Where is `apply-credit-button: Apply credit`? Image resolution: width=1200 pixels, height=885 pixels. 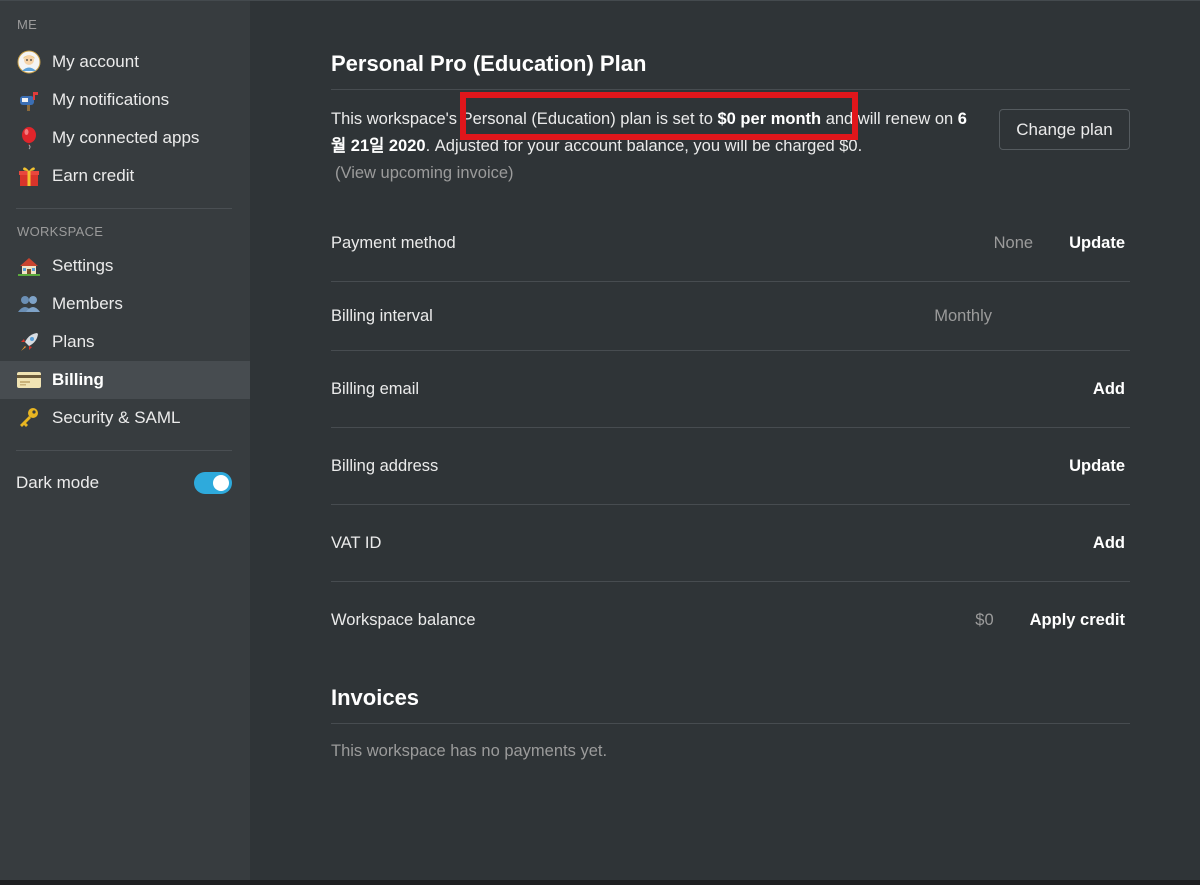
apply-credit-button: Apply credit is located at coordinates (1080, 620).